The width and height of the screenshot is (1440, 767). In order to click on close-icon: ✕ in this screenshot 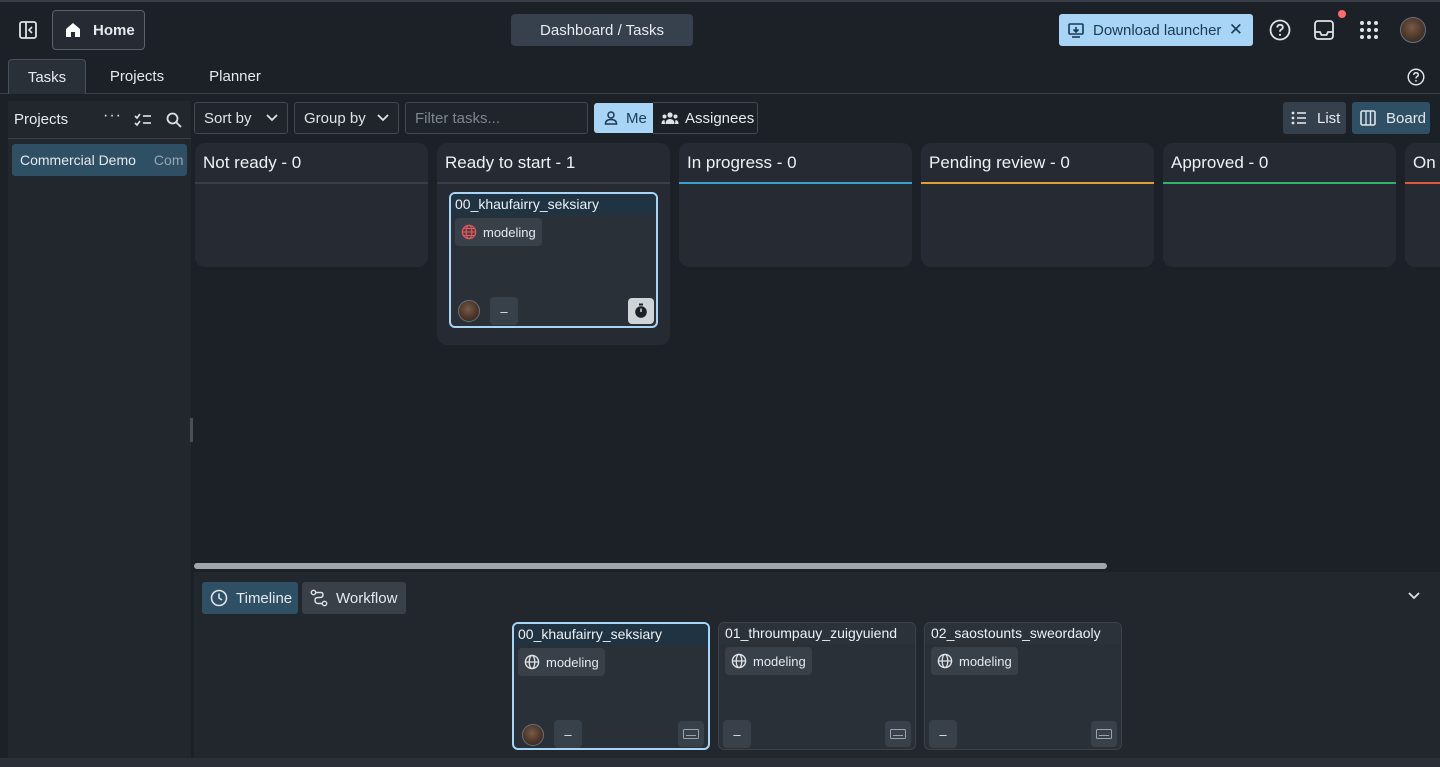, I will do `click(1236, 30)`.